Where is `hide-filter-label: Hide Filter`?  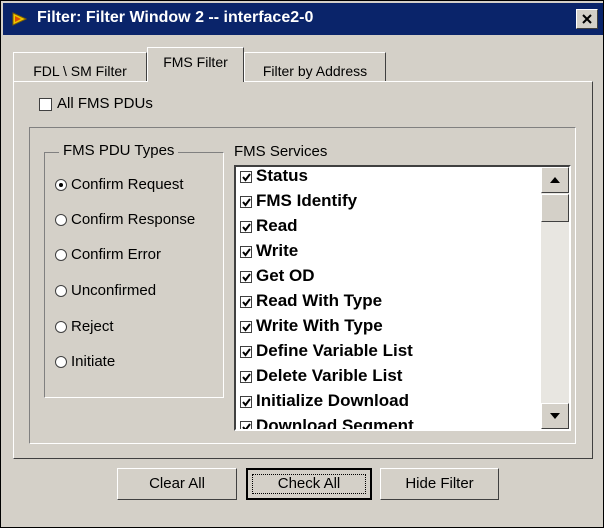
hide-filter-label: Hide Filter is located at coordinates (439, 483).